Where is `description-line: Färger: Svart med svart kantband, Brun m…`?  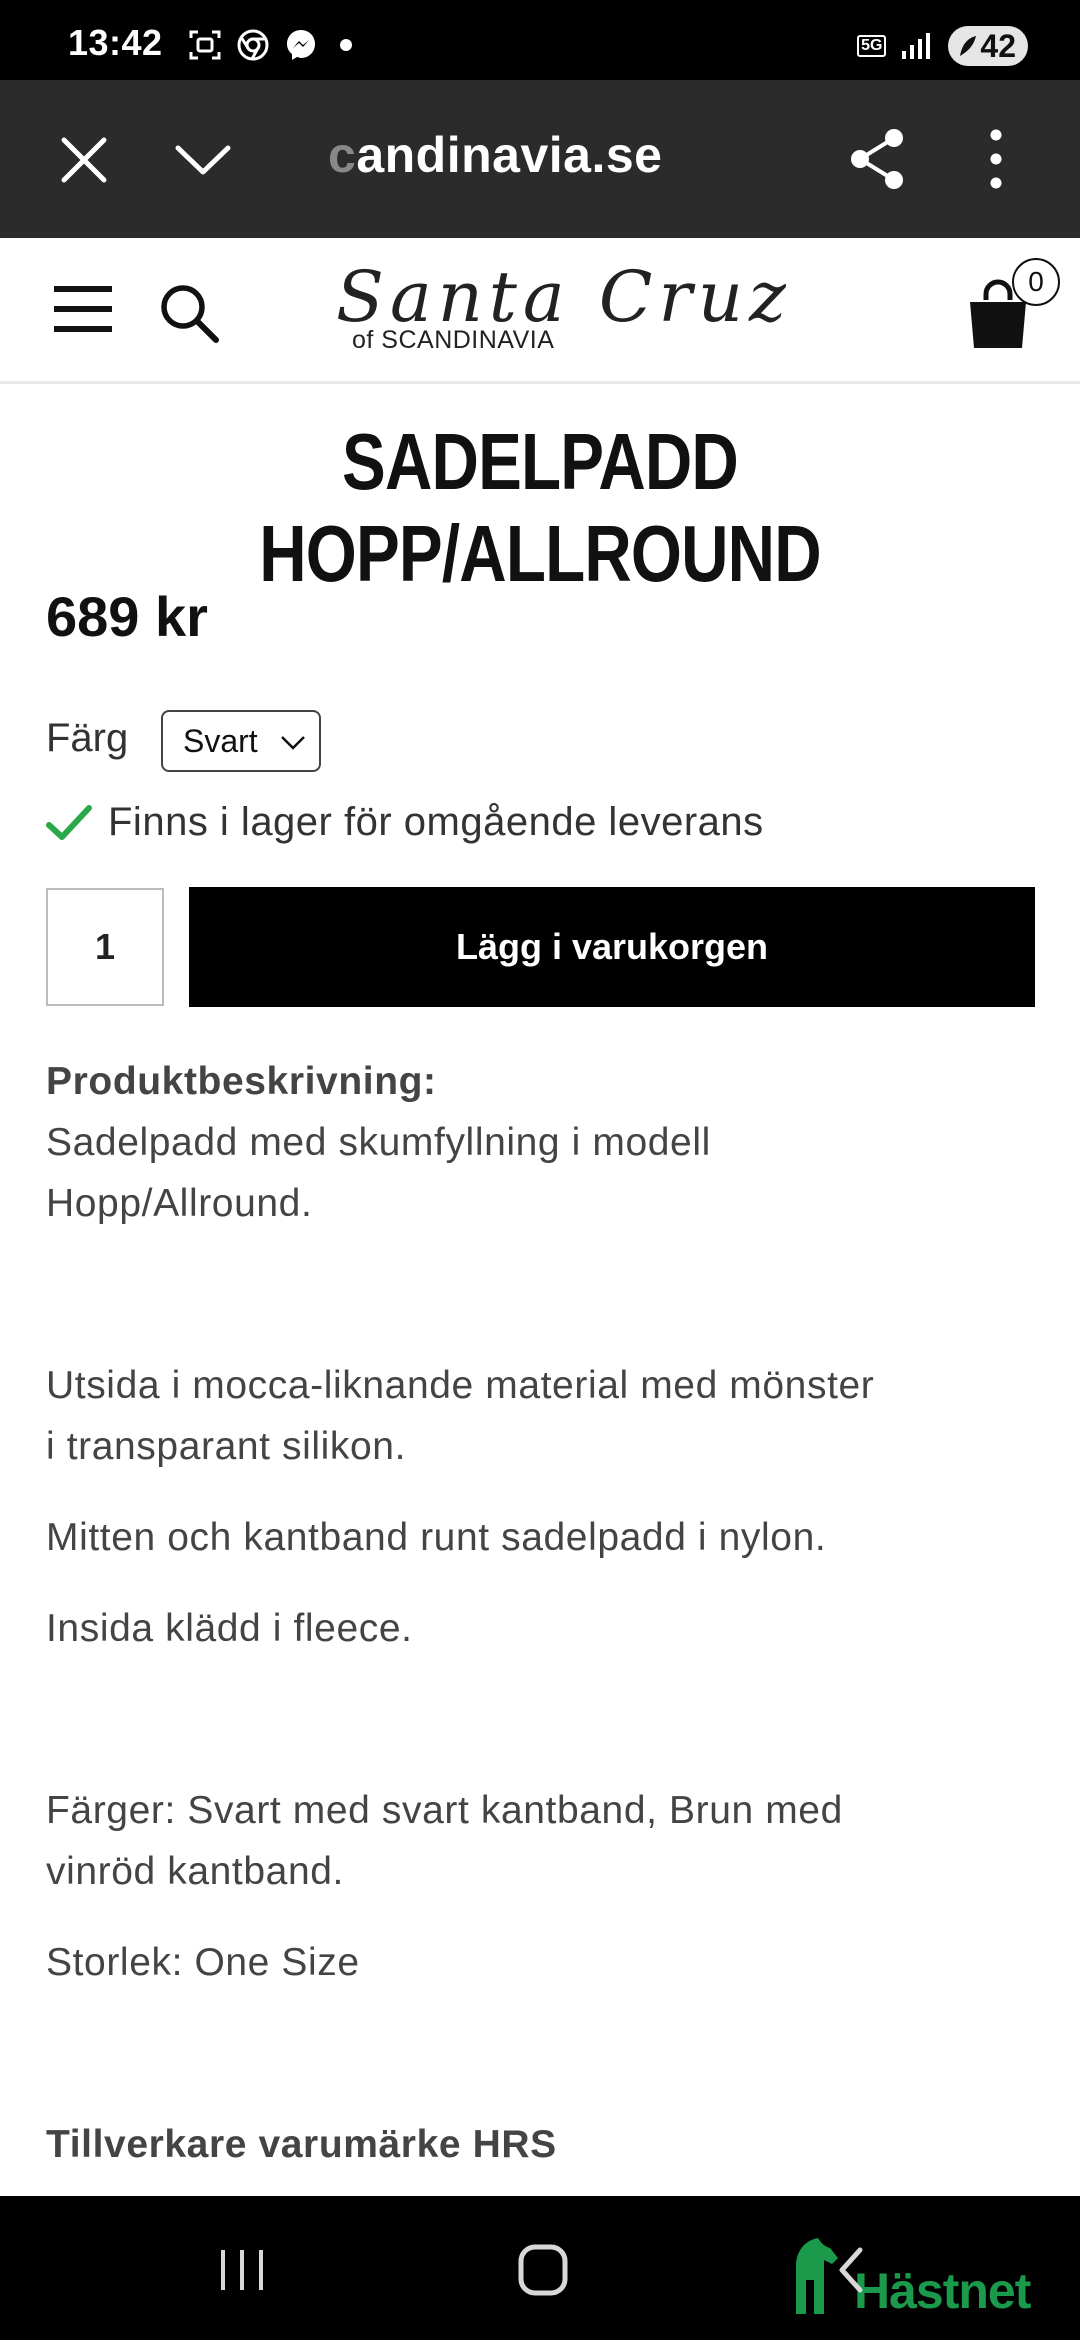
description-line: Färger: Svart med svart kantband, Brun m… is located at coordinates (444, 1810).